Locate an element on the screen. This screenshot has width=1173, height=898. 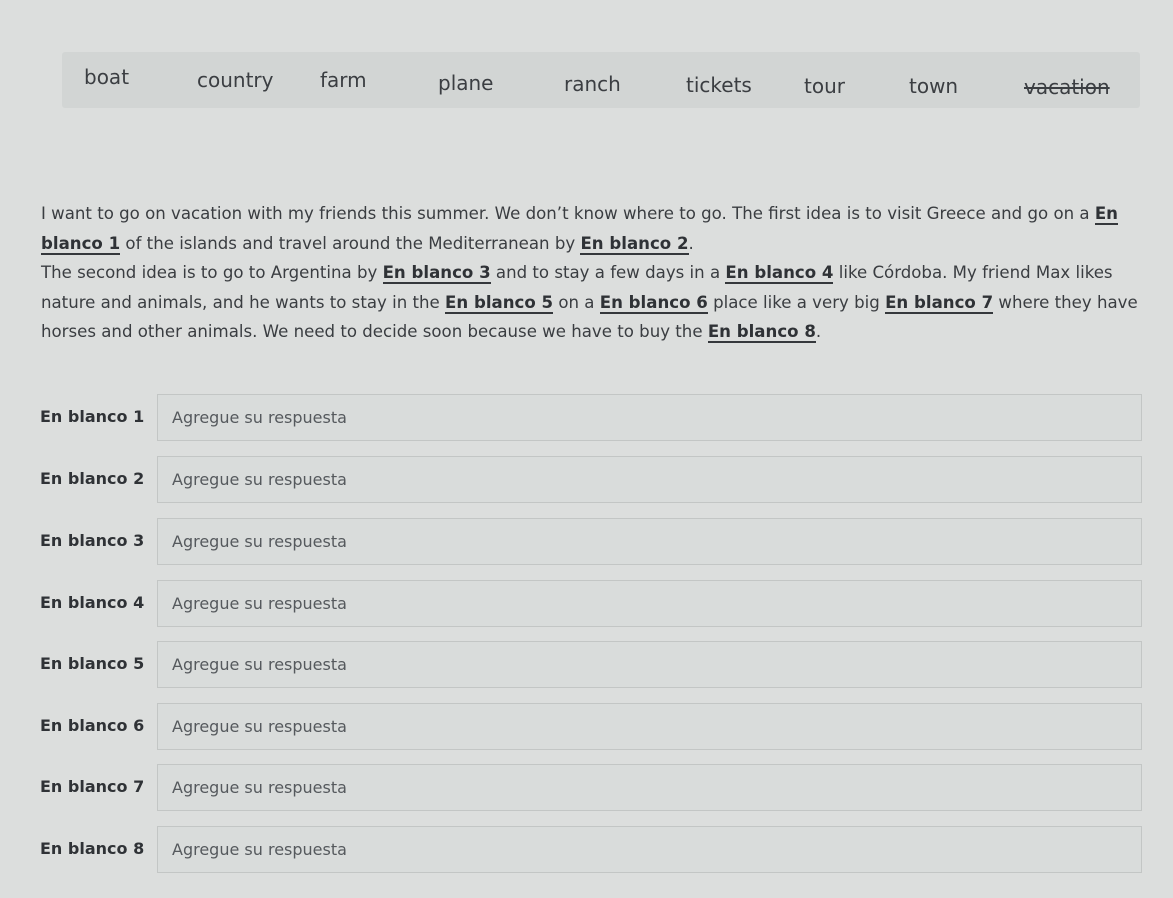
word-chip-tickets: tickets is located at coordinates (719, 85).